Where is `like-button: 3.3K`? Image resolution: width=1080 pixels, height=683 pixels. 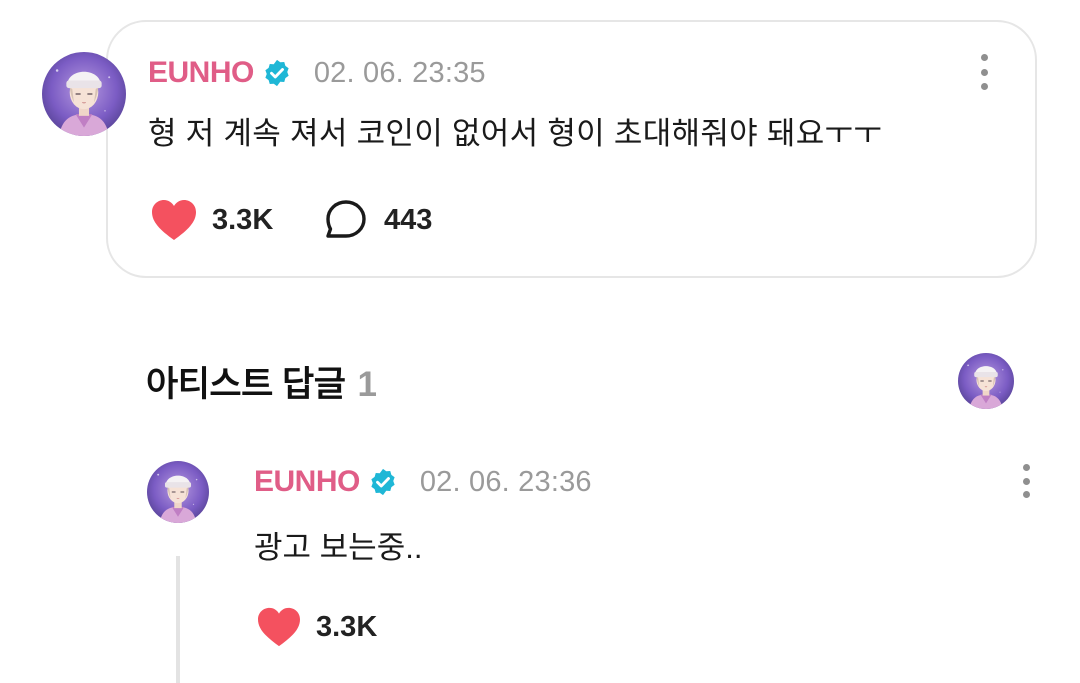
like-button: 3.3K is located at coordinates (211, 220).